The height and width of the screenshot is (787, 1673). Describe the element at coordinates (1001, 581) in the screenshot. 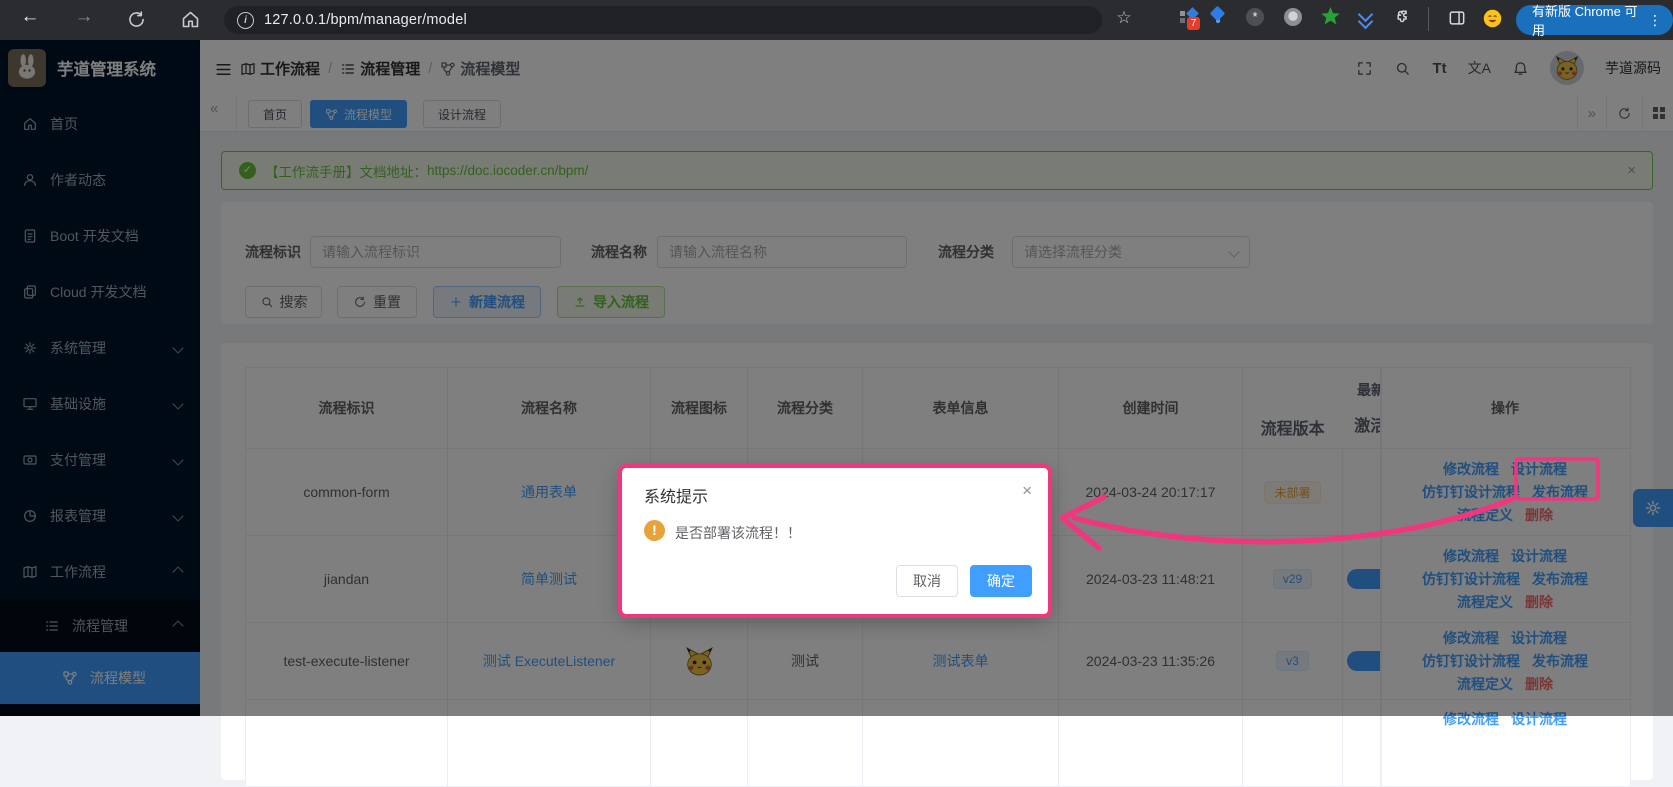

I see `confirm-button: 确定` at that location.